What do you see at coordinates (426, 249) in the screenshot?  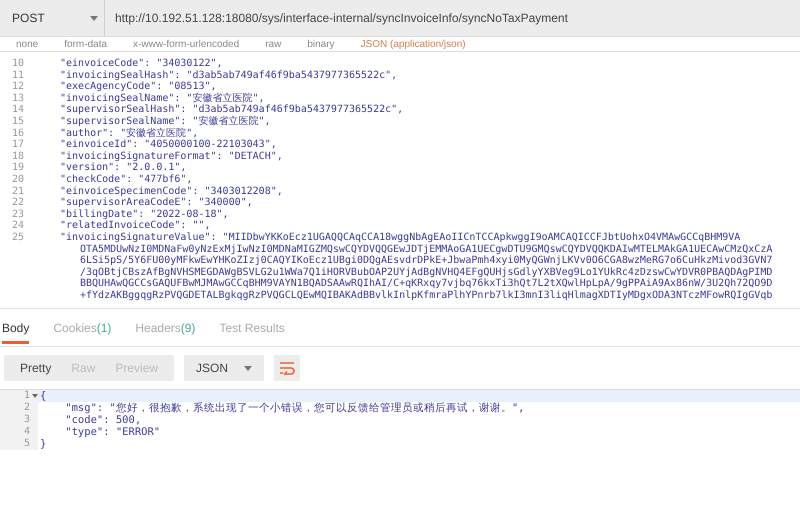 I see `code-line: OTA5MDUwNzI0MDNaFw0yNzExMjIwNzI0MDNaMIGZMQswCQYDVQQGEwJDTjEMMAoGA1UECgwDTU9GMQswCQYDVQQKDAIwMTELMAkGA1UECAwCMzQxCzA` at bounding box center [426, 249].